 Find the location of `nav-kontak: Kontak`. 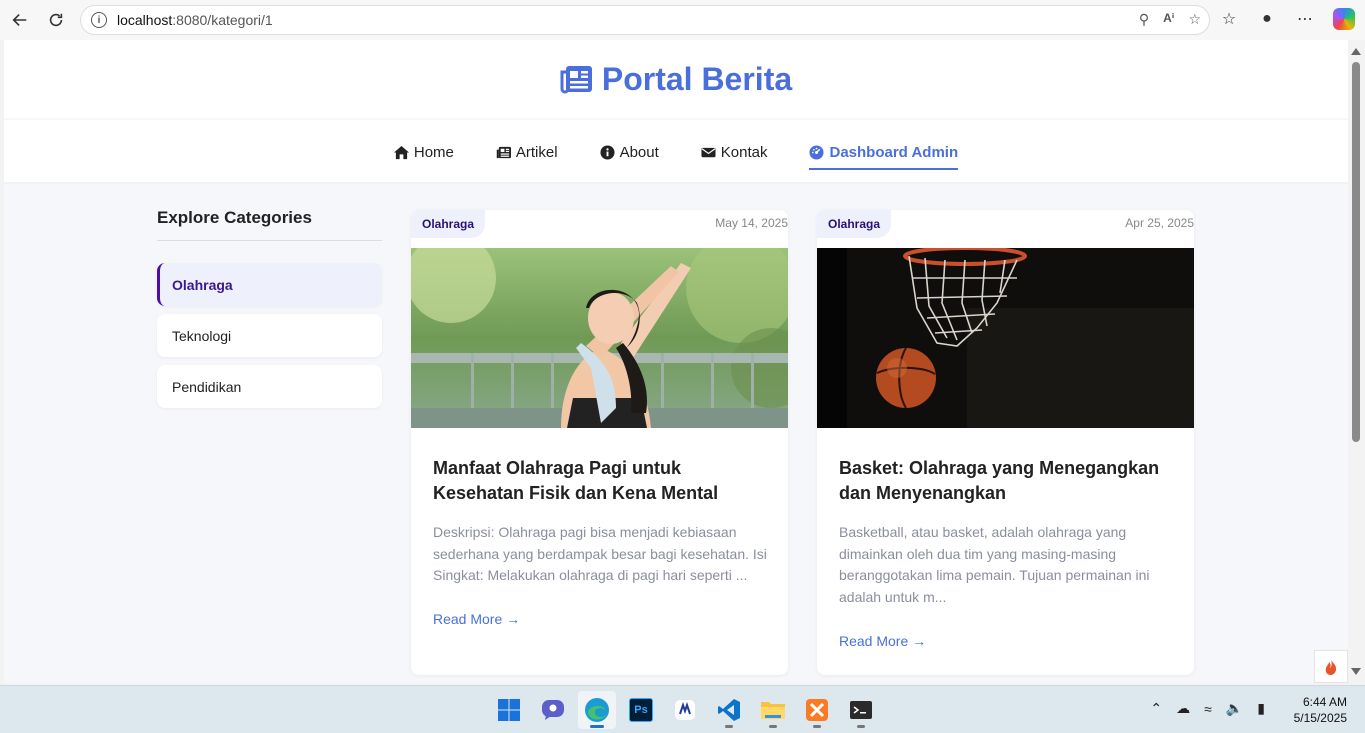

nav-kontak: Kontak is located at coordinates (734, 151).